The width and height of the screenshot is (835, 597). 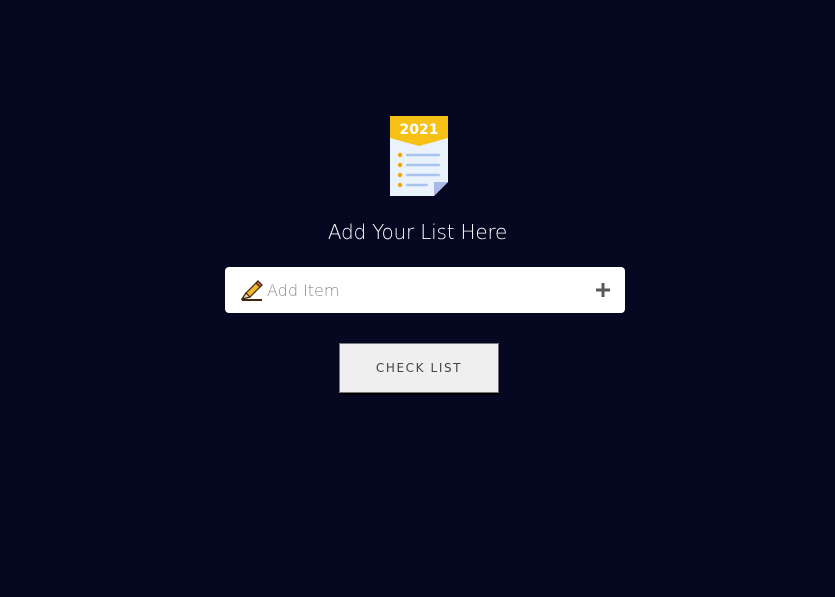 What do you see at coordinates (252, 290) in the screenshot?
I see `pencil-icon` at bounding box center [252, 290].